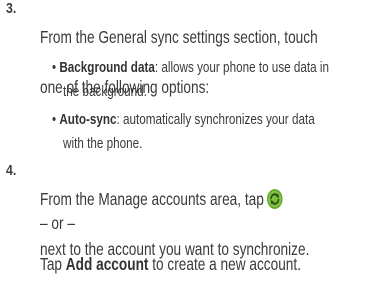 The height and width of the screenshot is (288, 376). I want to click on add-account-term: Add account, so click(107, 264).